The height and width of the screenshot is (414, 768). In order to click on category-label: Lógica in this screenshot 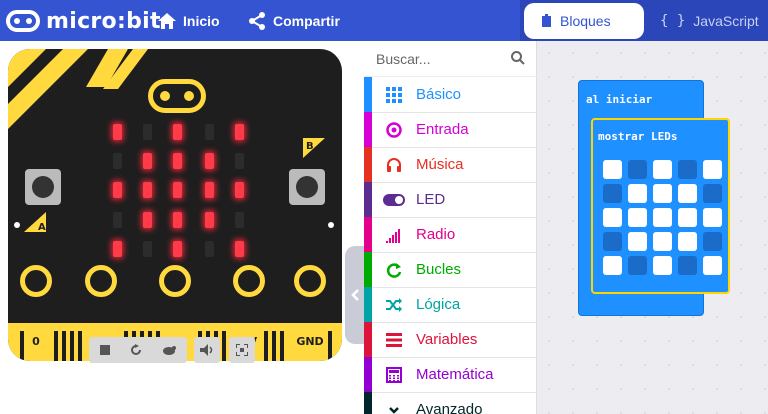, I will do `click(438, 304)`.